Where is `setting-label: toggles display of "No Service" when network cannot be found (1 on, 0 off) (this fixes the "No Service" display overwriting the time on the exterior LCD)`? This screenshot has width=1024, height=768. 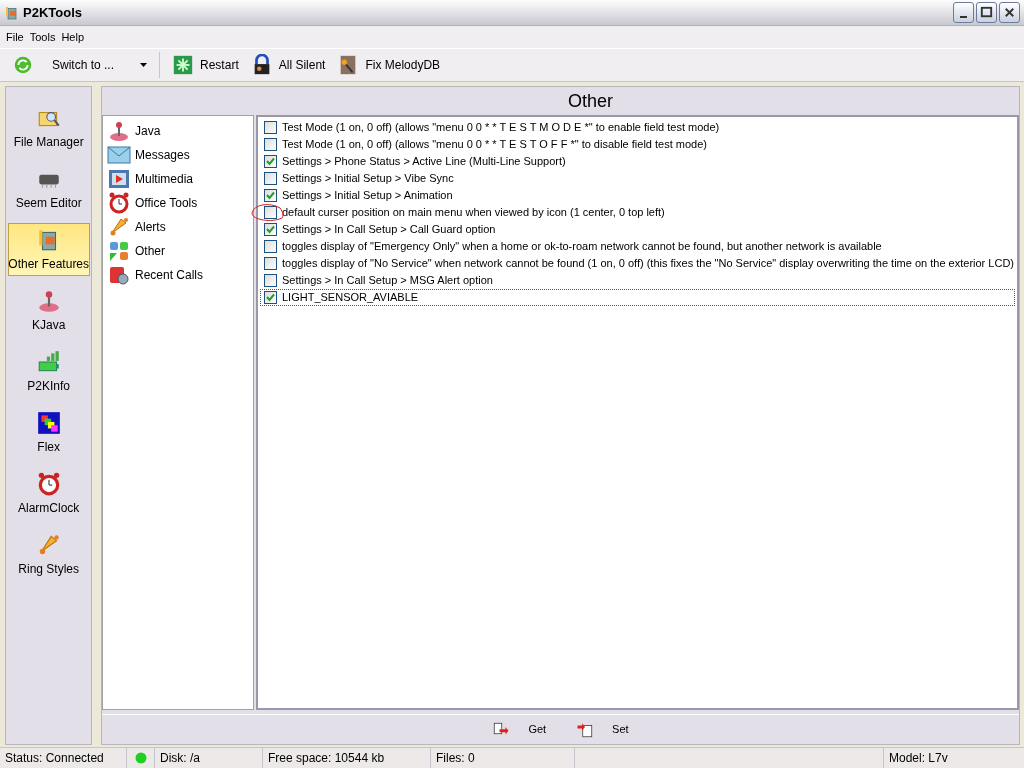 setting-label: toggles display of "No Service" when network cannot be found (1 on, 0 off) (this fixes the "No Service" display overwriting the time on the exterior LCD) is located at coordinates (648, 264).